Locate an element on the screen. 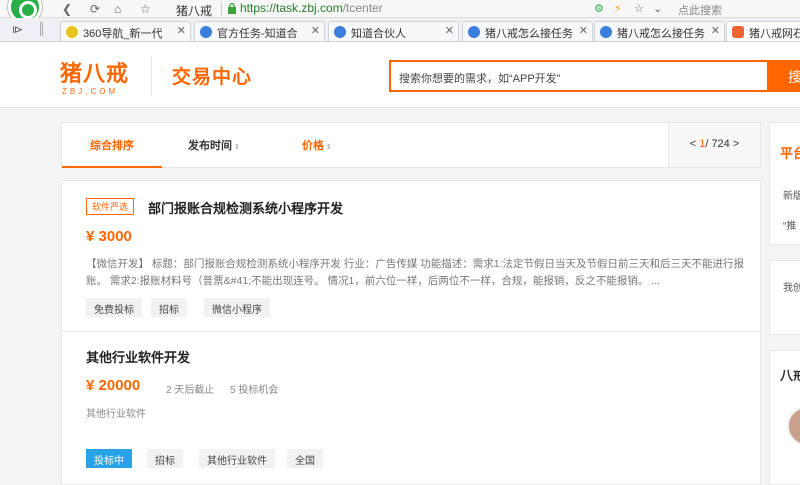 This screenshot has width=800, height=485. panel-heading: 平台 is located at coordinates (790, 153).